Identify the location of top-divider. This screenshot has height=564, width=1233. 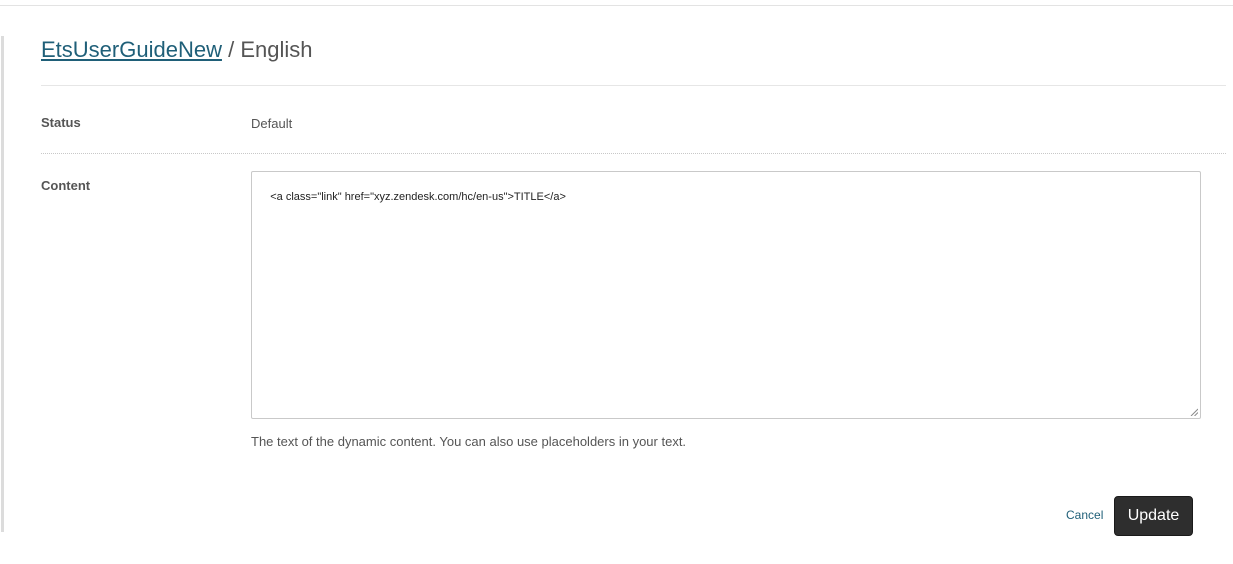
(616, 5).